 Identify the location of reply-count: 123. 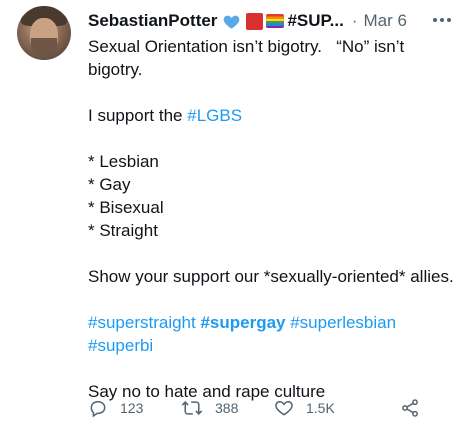
(132, 408).